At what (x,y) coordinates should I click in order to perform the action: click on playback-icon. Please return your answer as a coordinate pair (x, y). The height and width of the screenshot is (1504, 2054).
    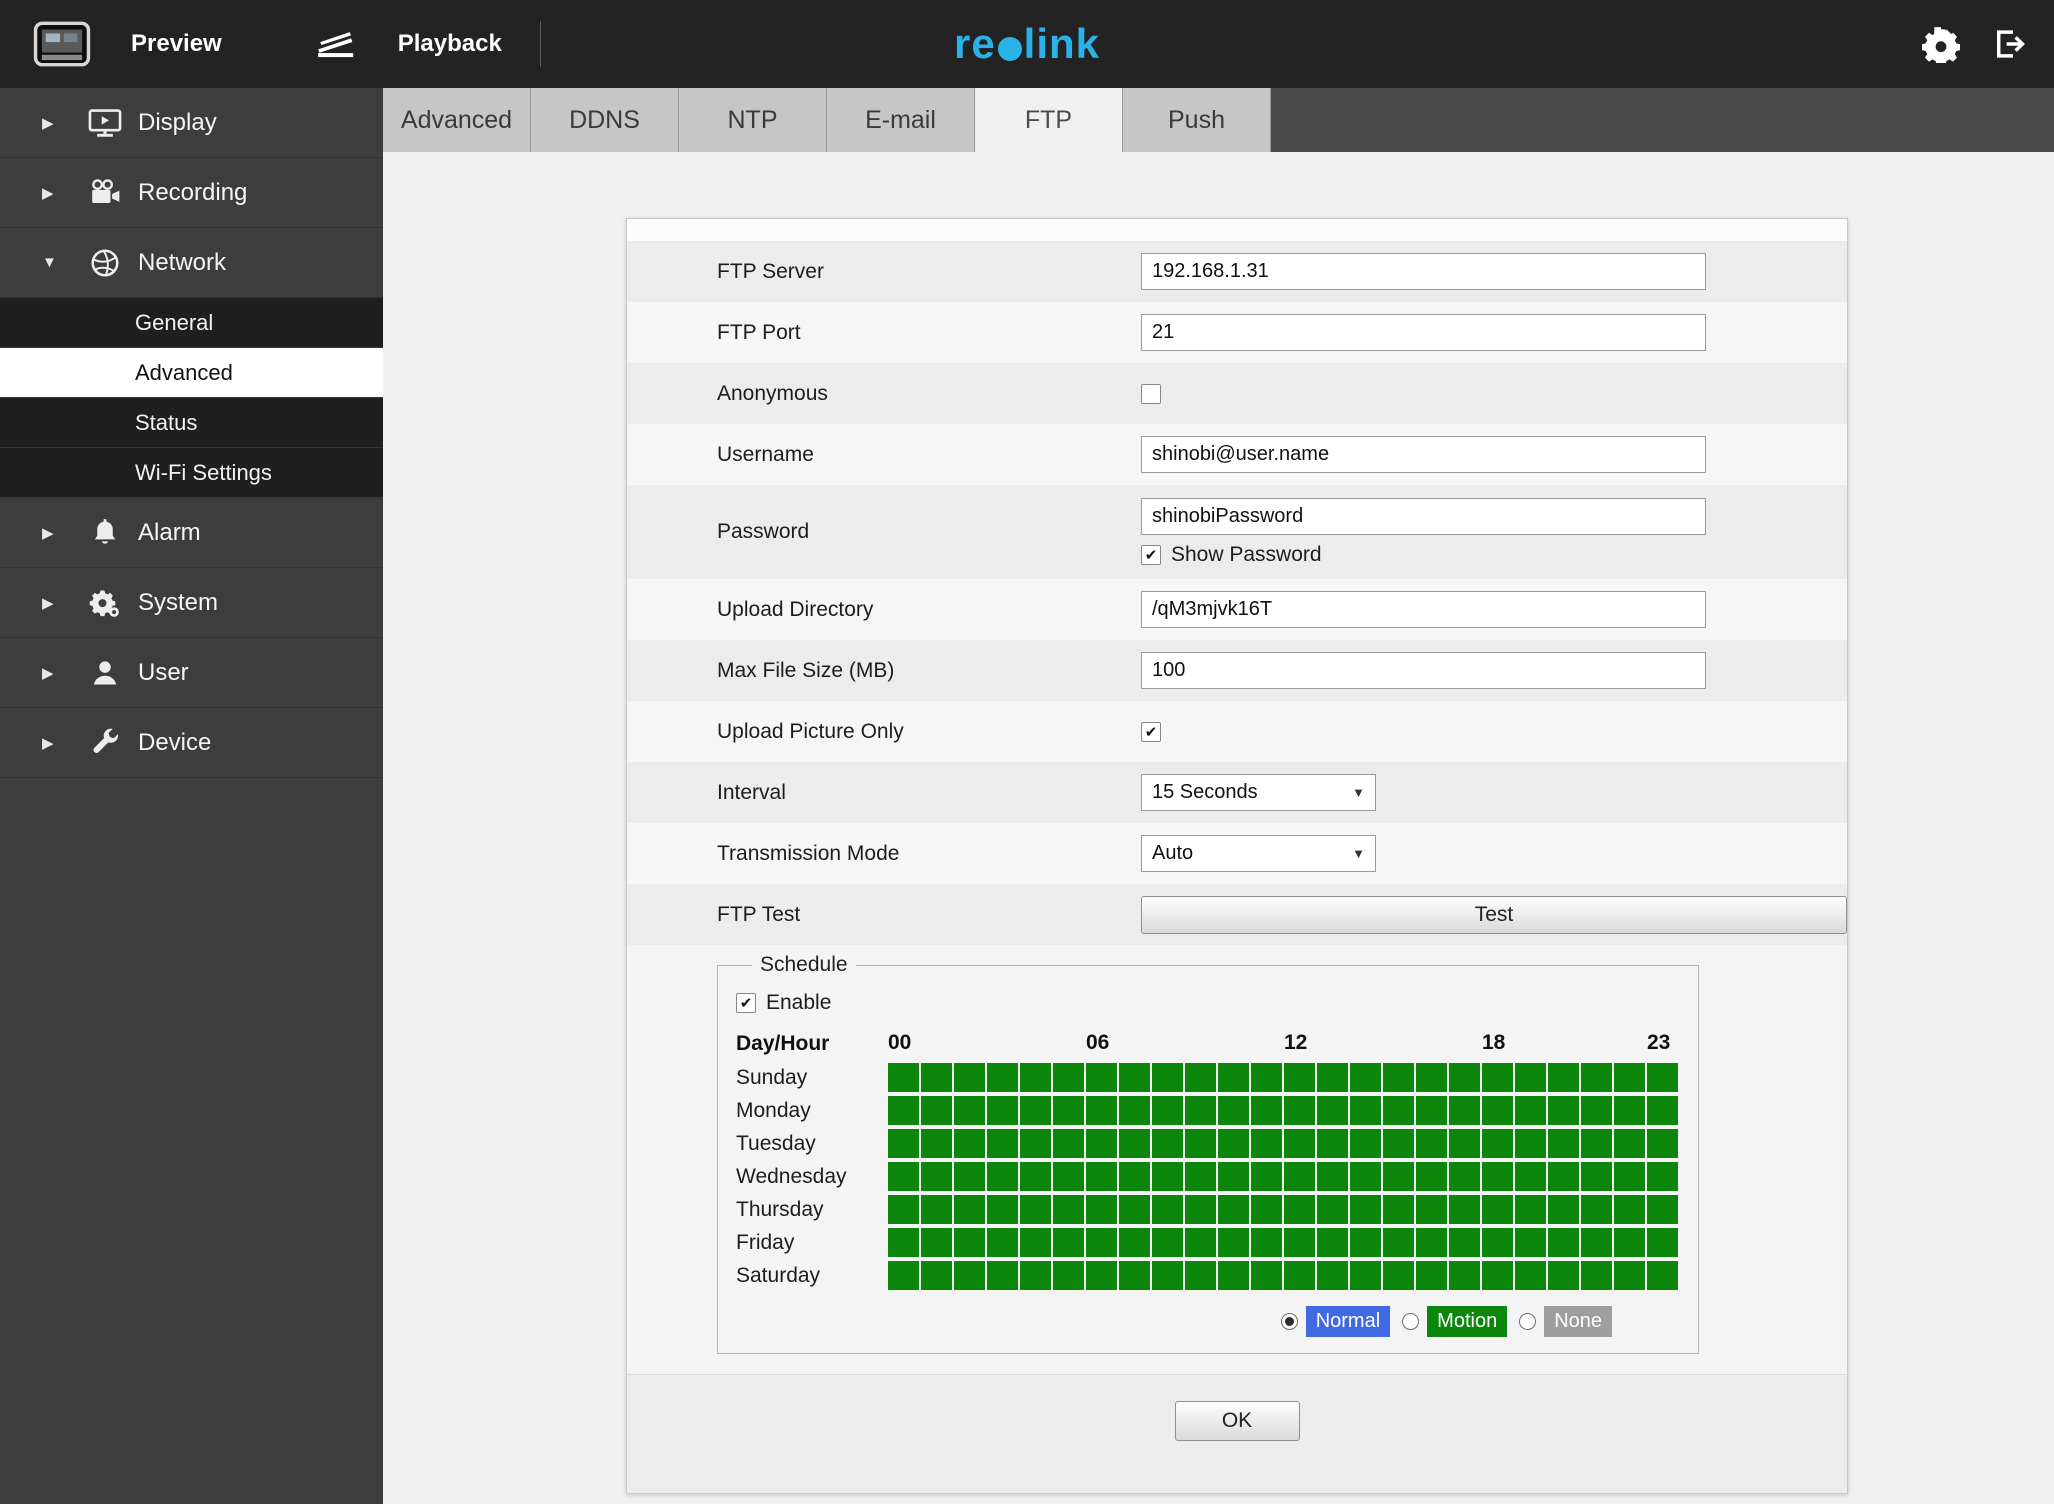
    Looking at the image, I should click on (336, 44).